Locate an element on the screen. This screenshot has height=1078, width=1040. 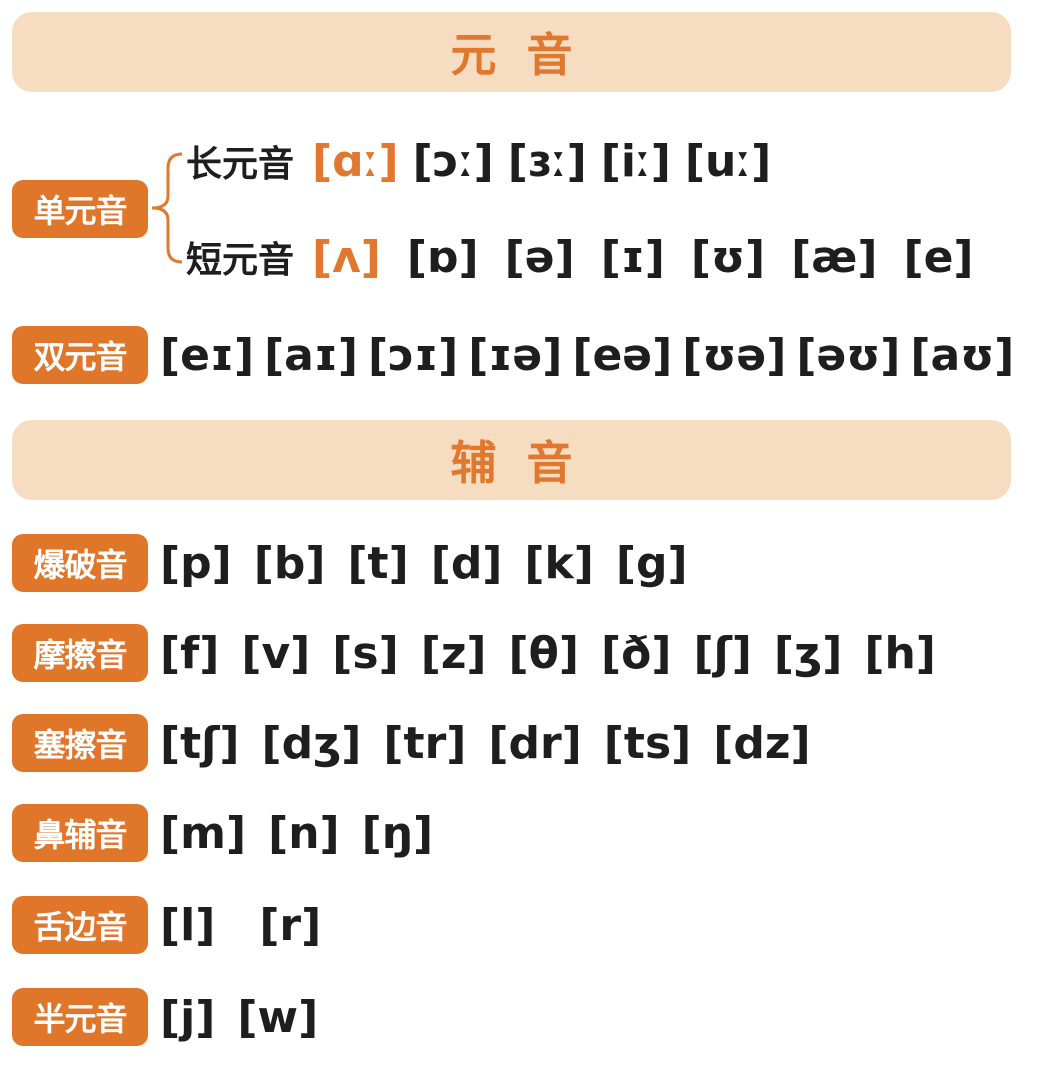
consonant-group-row: 舌边音 [l] [r] is located at coordinates (188, 925).